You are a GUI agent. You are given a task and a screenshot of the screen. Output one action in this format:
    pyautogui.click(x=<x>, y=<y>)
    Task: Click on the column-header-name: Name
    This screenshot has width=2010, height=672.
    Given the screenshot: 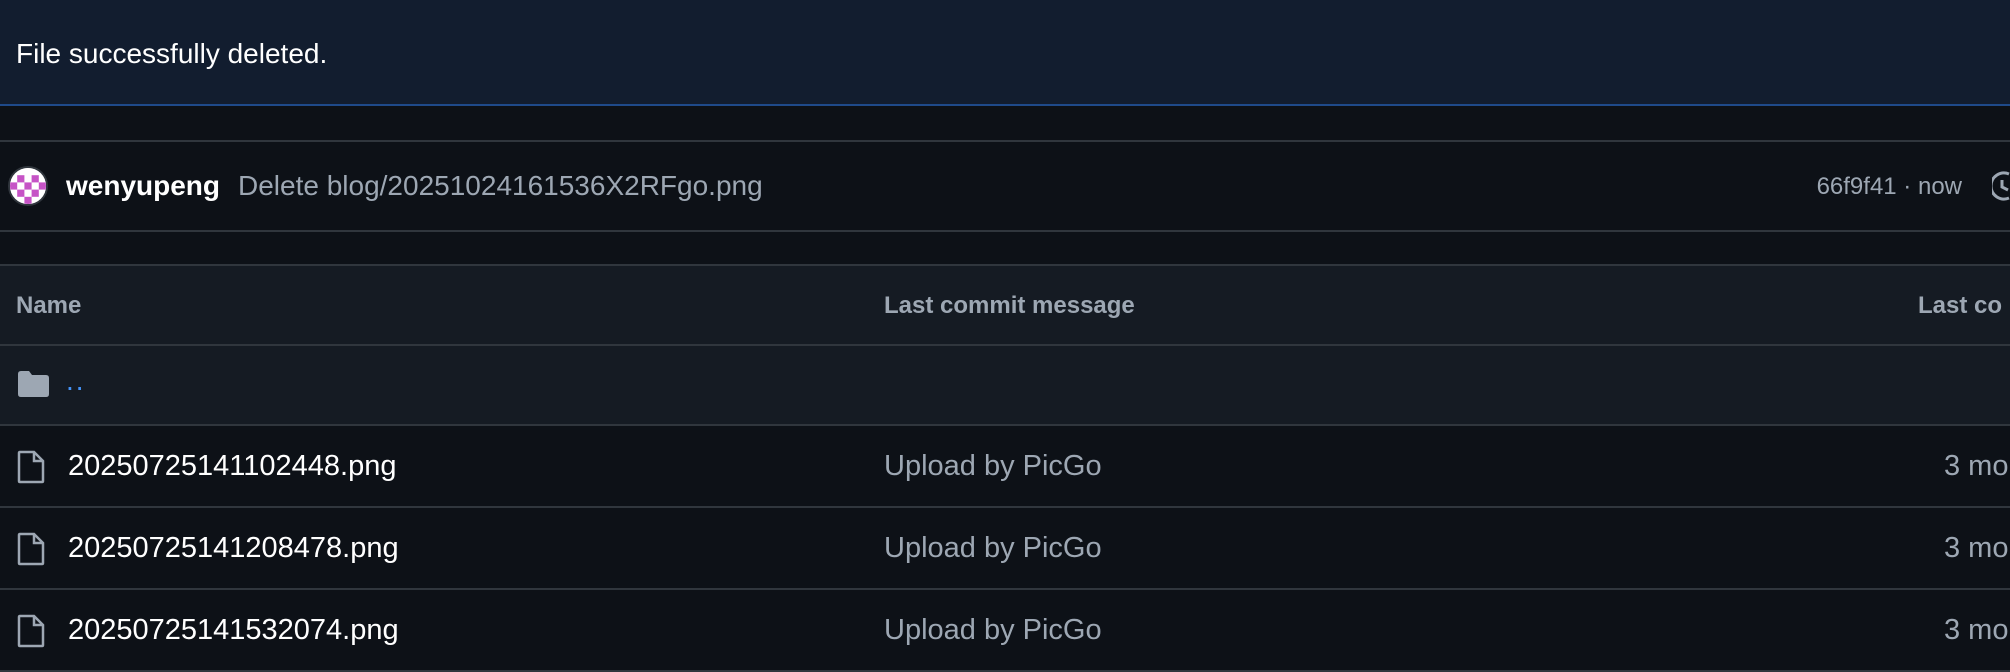 What is the action you would take?
    pyautogui.click(x=49, y=305)
    